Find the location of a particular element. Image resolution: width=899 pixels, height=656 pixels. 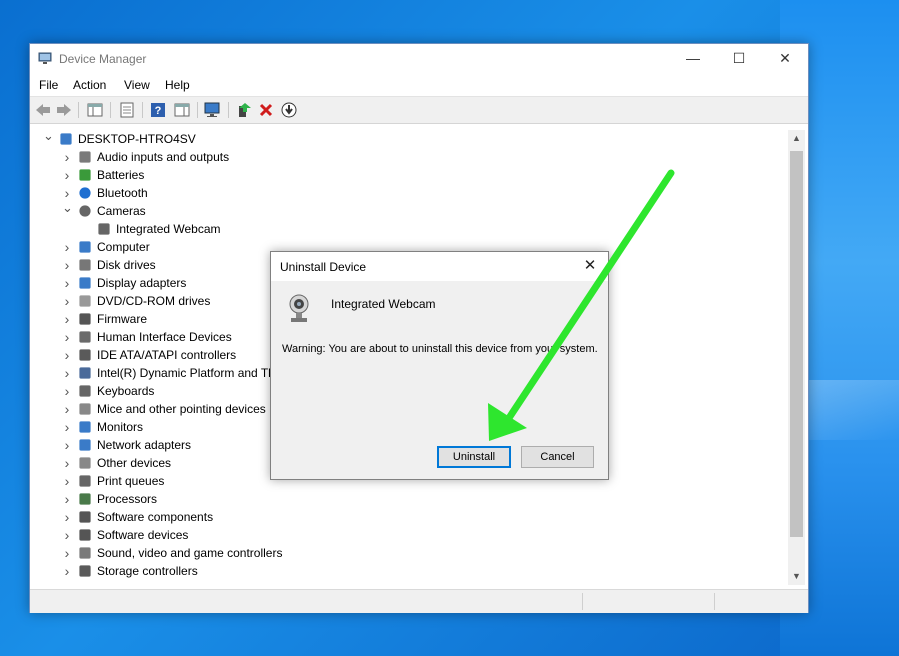

download-icon is located at coordinates (289, 110).